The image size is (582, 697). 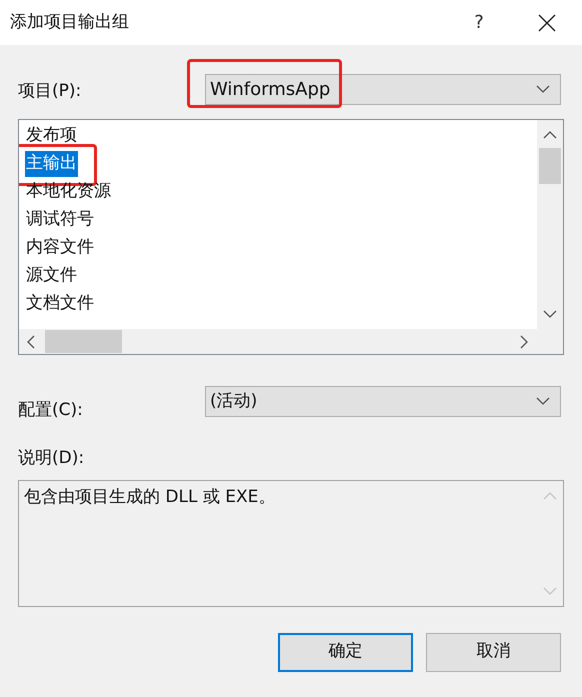 What do you see at coordinates (479, 22) in the screenshot?
I see `help-button: ?` at bounding box center [479, 22].